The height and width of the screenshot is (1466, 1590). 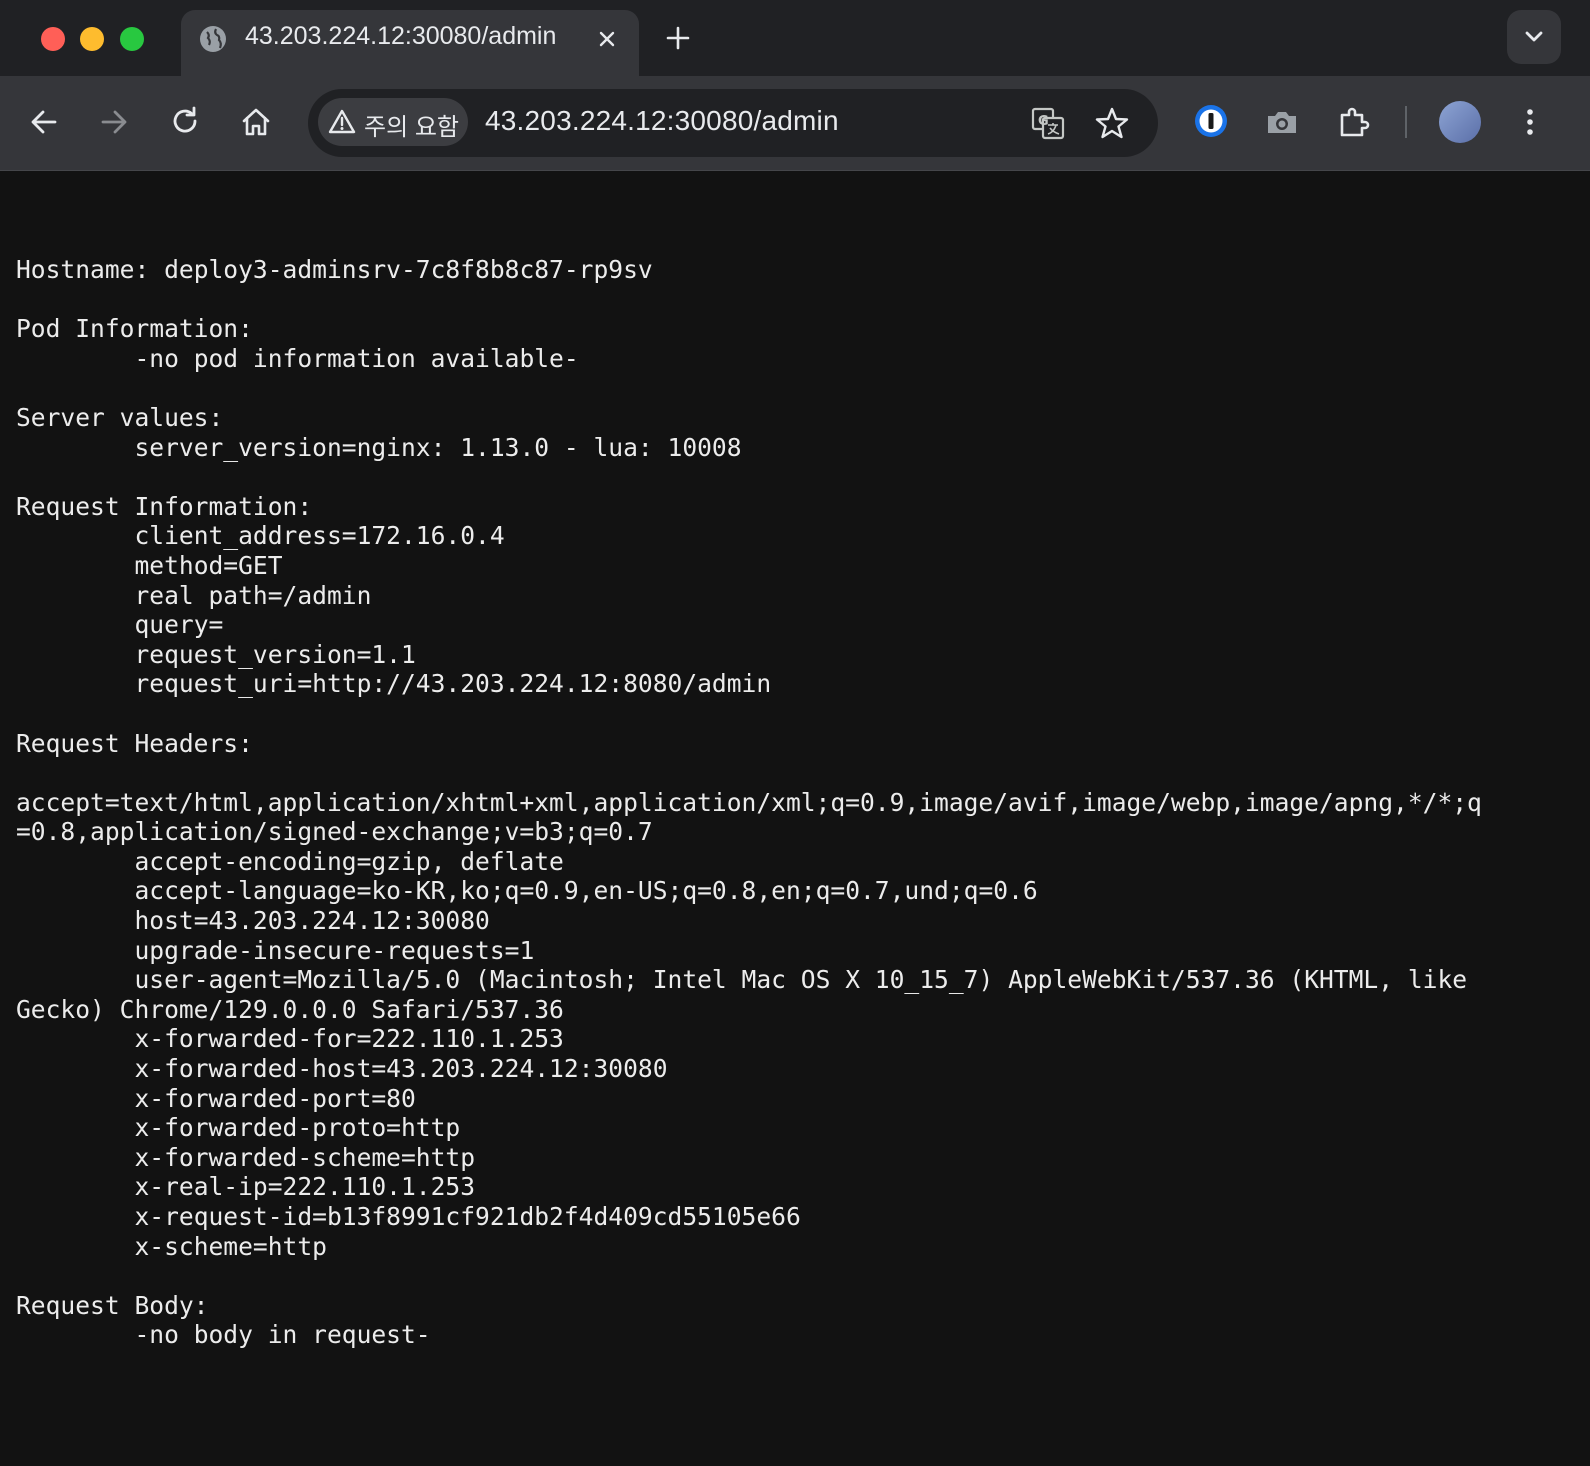 What do you see at coordinates (179, 625) in the screenshot?
I see `request-info-line: query=` at bounding box center [179, 625].